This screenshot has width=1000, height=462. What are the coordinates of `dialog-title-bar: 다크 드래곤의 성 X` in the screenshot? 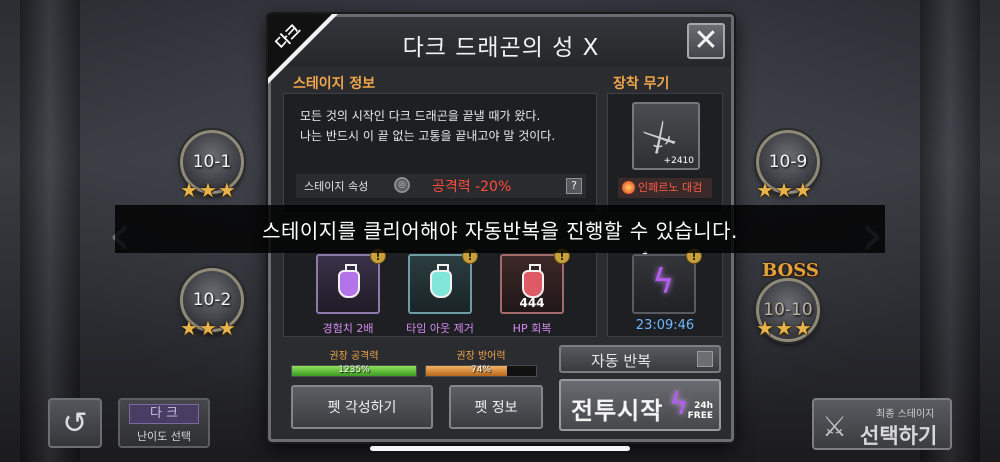 It's located at (501, 42).